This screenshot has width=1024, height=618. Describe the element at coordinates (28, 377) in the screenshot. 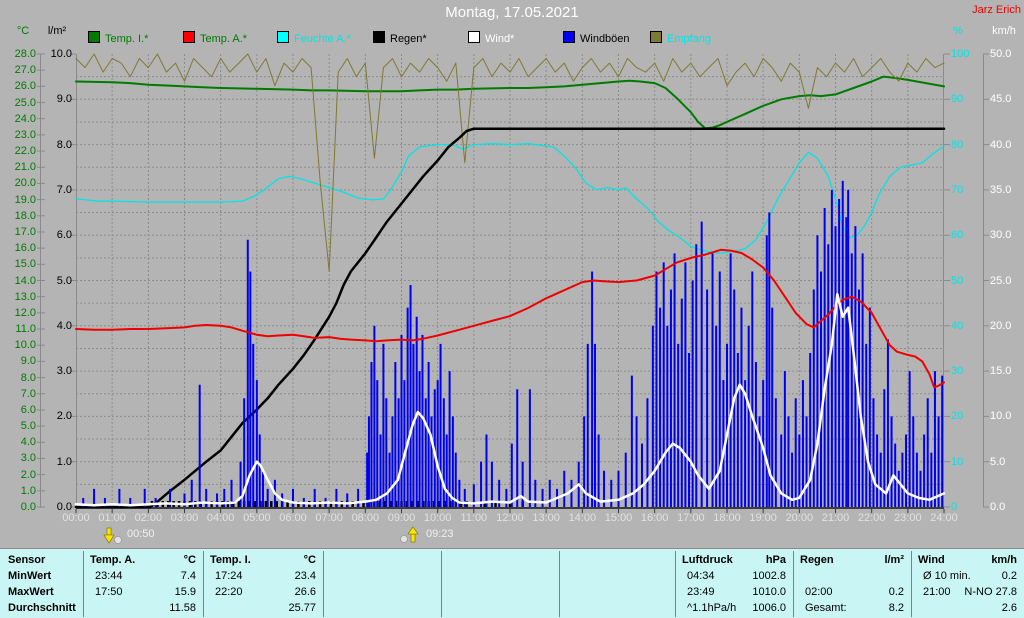

I see `temp-axis-tick-label: 8.0` at that location.